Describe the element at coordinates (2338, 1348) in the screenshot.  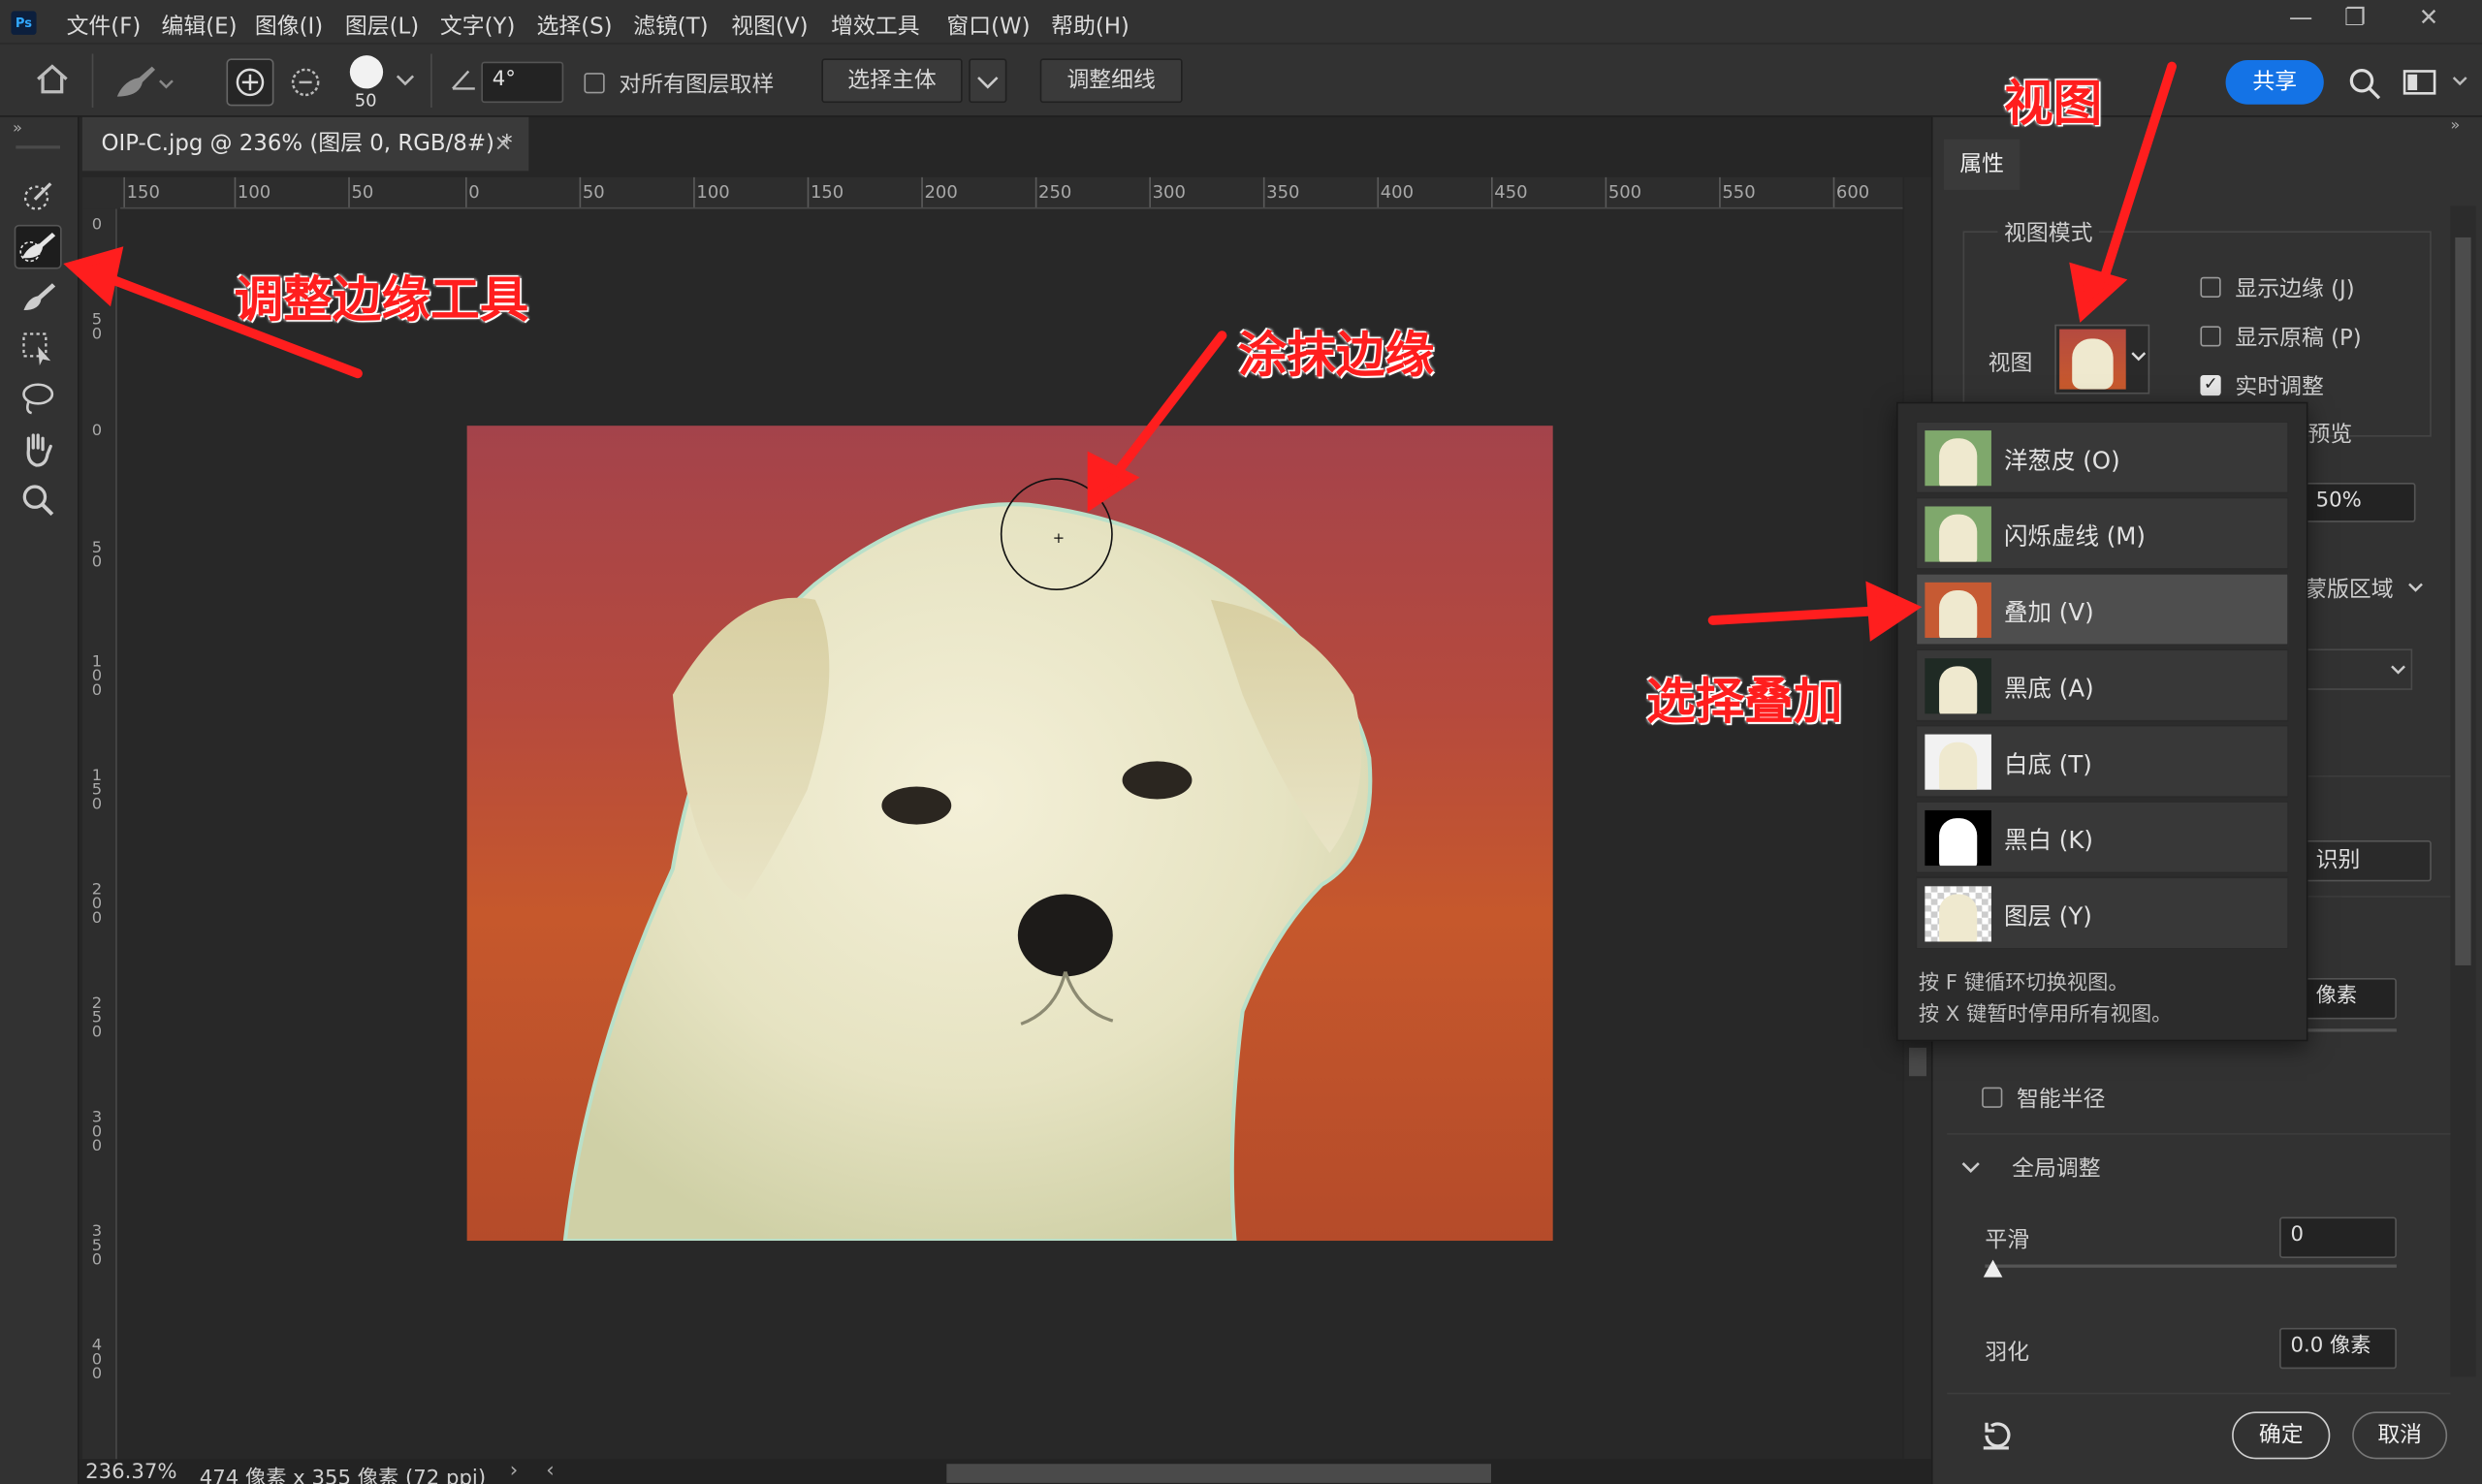
I see `feather-input: 0.0 像素` at that location.